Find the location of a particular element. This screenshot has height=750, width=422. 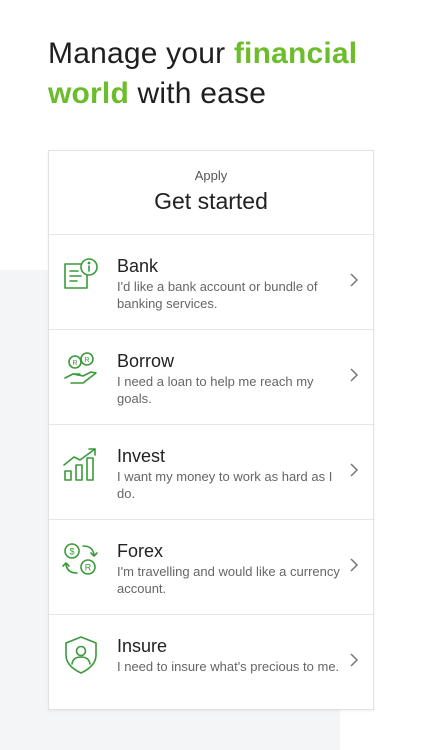

shield-person-icon is located at coordinates (81, 655).